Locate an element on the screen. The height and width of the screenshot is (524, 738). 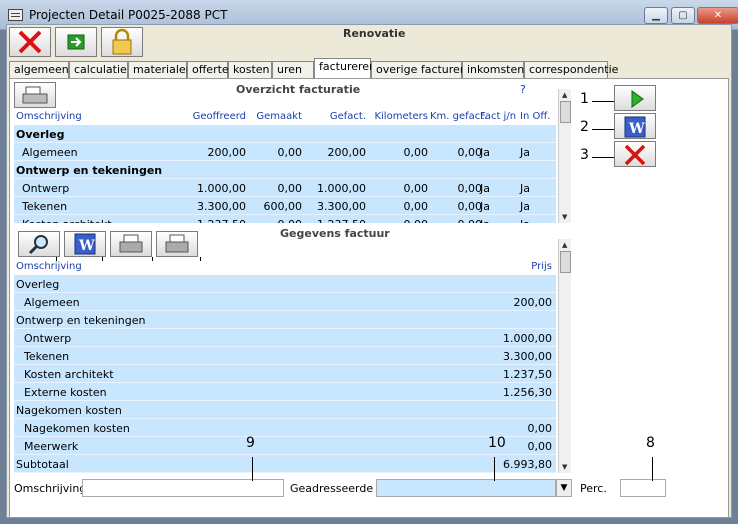
project-heading: Renovatie is located at coordinates (374, 33).